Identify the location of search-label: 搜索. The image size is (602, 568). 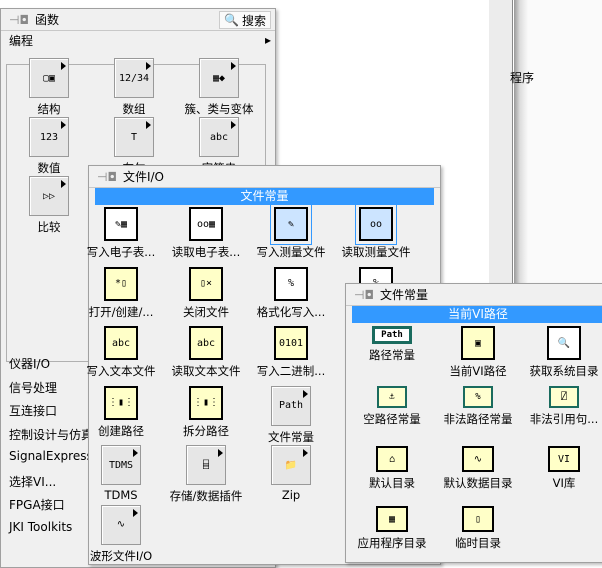
(253, 20).